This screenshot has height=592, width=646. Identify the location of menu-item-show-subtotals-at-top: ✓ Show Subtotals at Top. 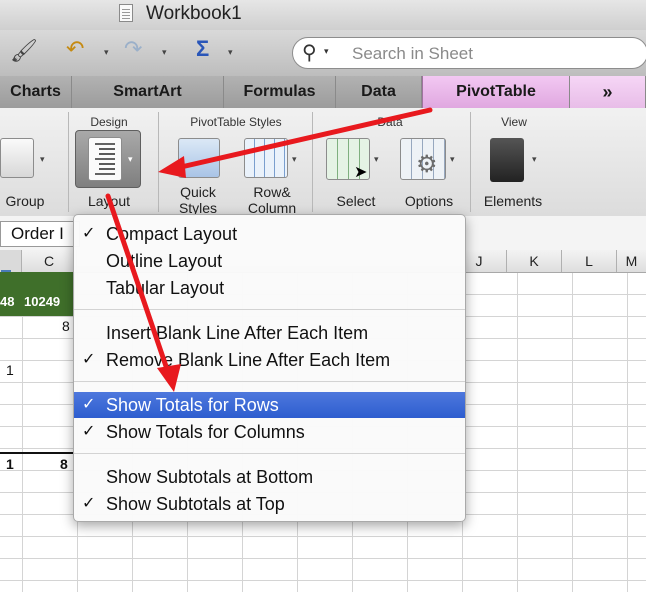
(269, 504).